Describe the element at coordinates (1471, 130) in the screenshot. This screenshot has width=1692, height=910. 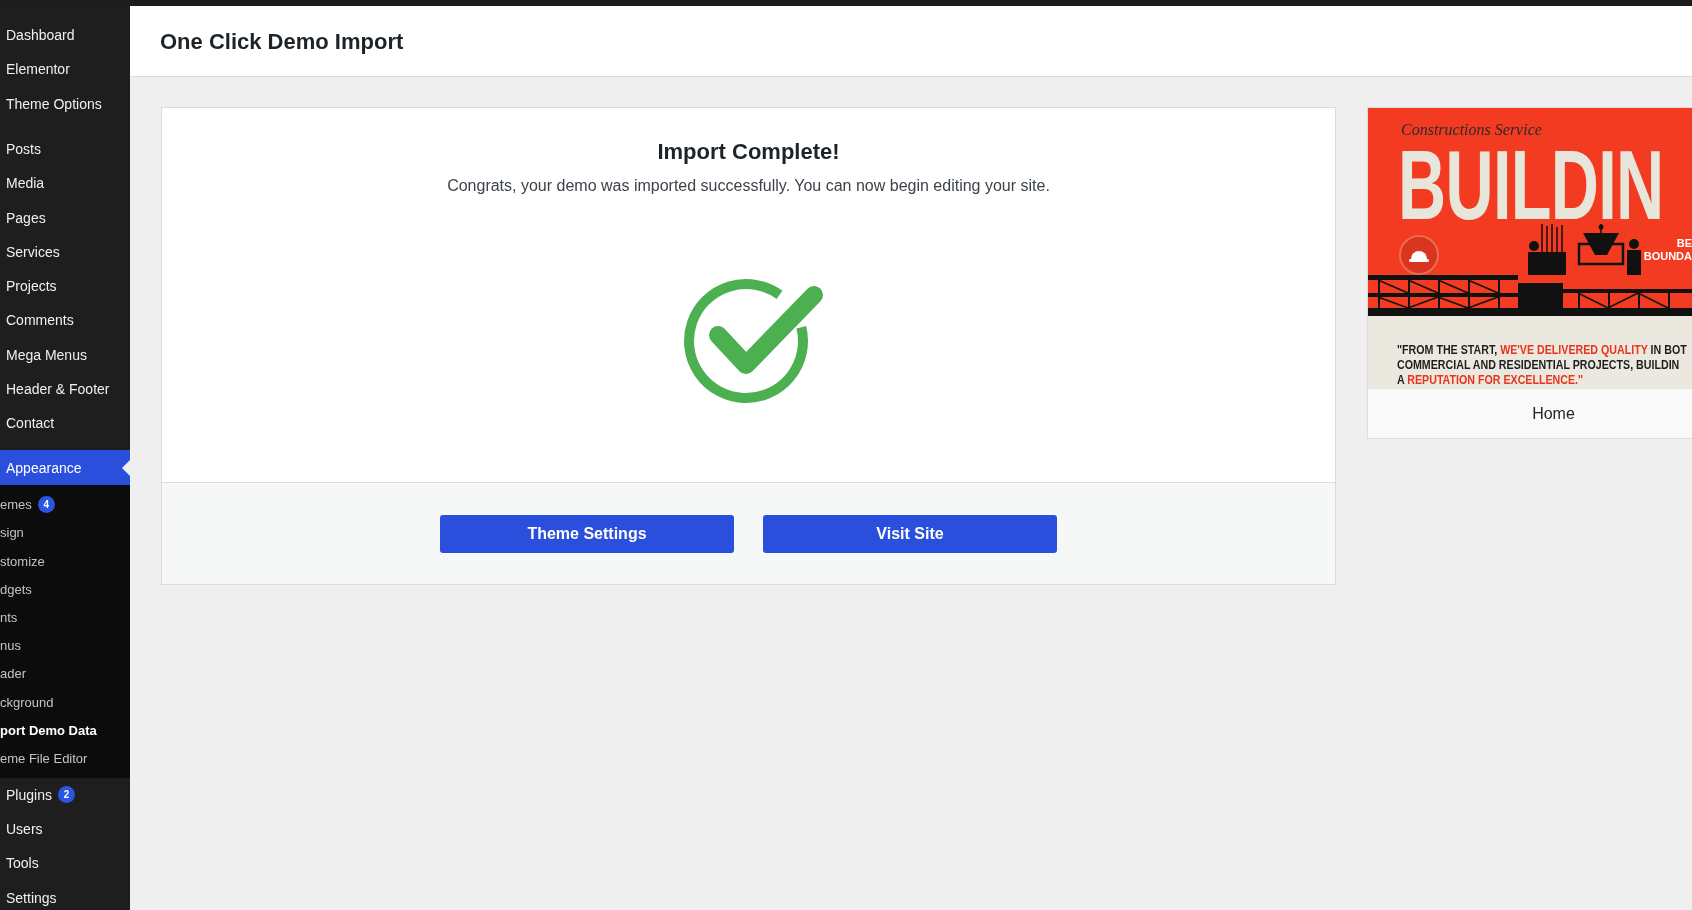
I see `hero-script-text: Constructions Service` at that location.